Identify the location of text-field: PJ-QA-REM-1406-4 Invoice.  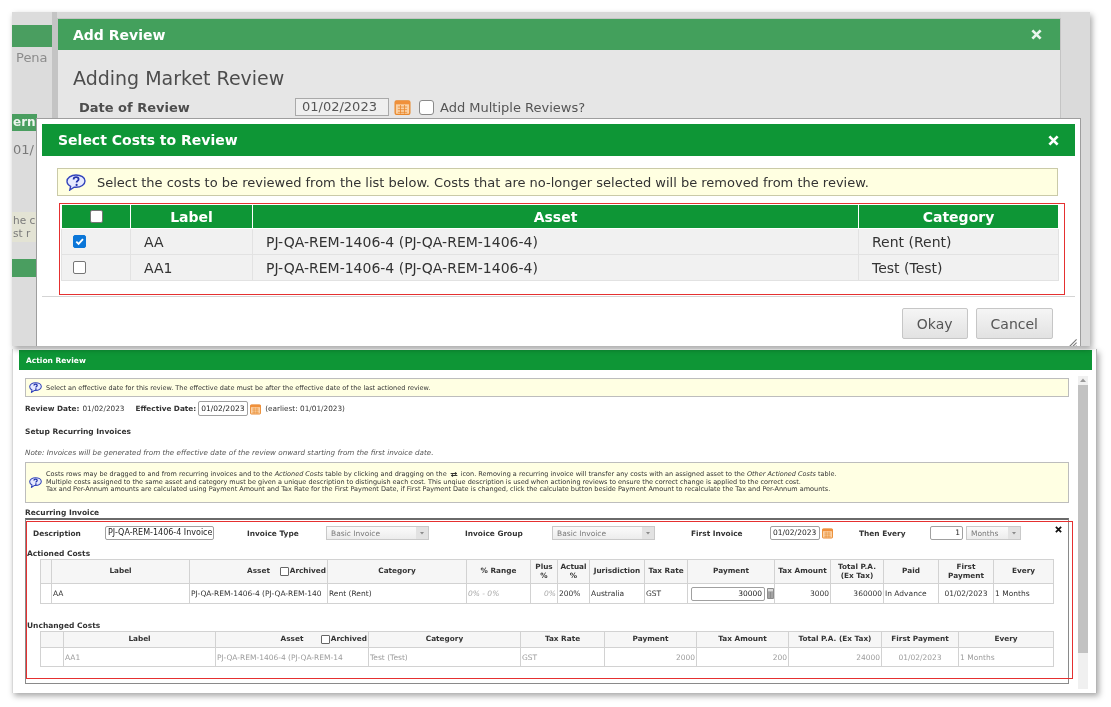
(159, 533).